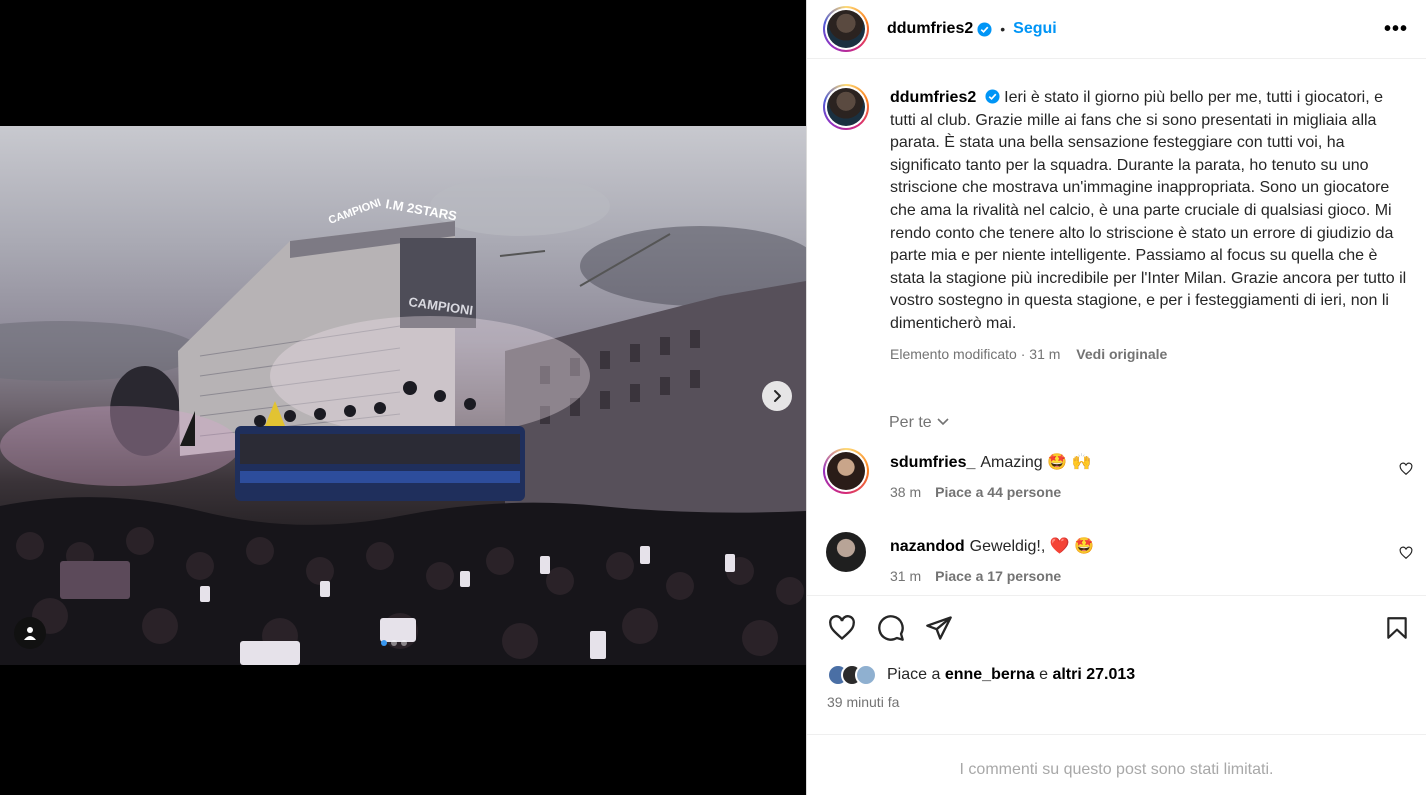 Image resolution: width=1426 pixels, height=795 pixels. I want to click on post-header: ddumfries2 • Segui •••, so click(1116, 29).